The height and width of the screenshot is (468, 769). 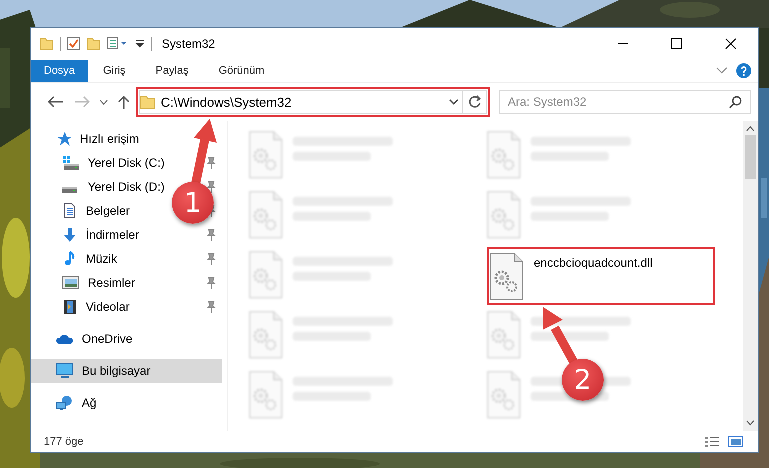 I want to click on dropdown-icon, so click(x=140, y=44).